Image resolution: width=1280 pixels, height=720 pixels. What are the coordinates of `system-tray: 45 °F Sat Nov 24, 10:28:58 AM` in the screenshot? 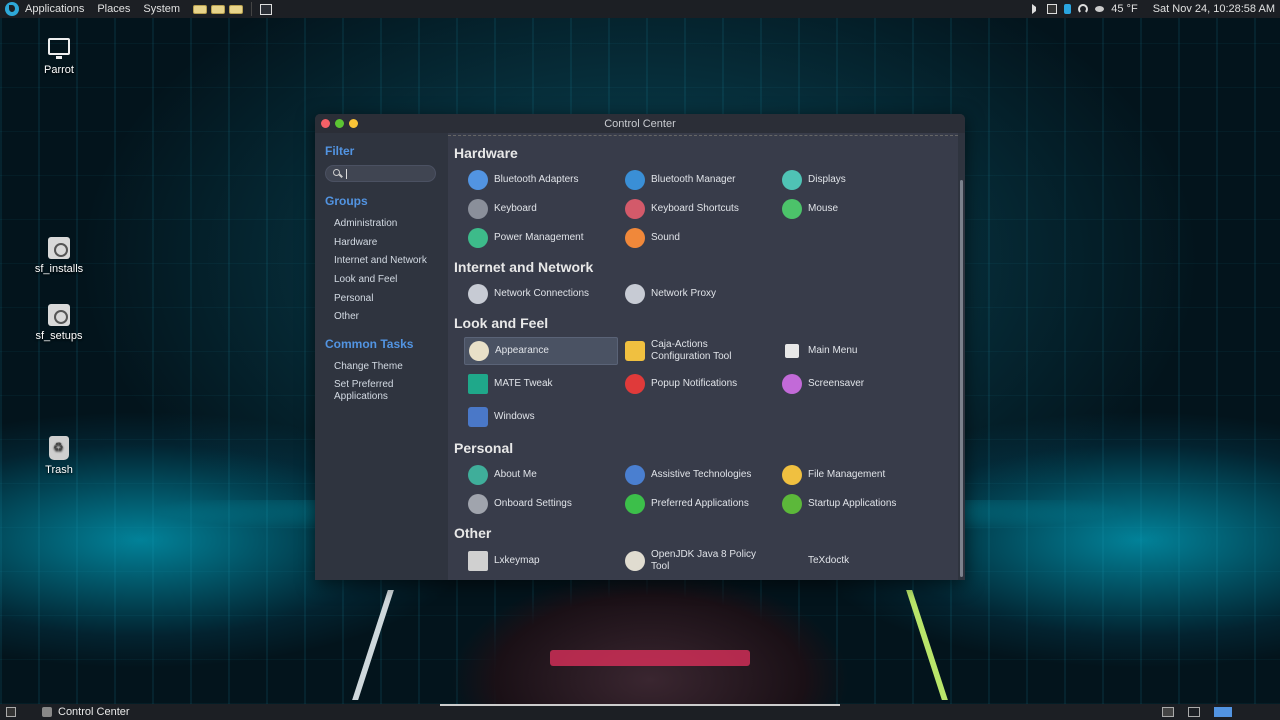 It's located at (1156, 9).